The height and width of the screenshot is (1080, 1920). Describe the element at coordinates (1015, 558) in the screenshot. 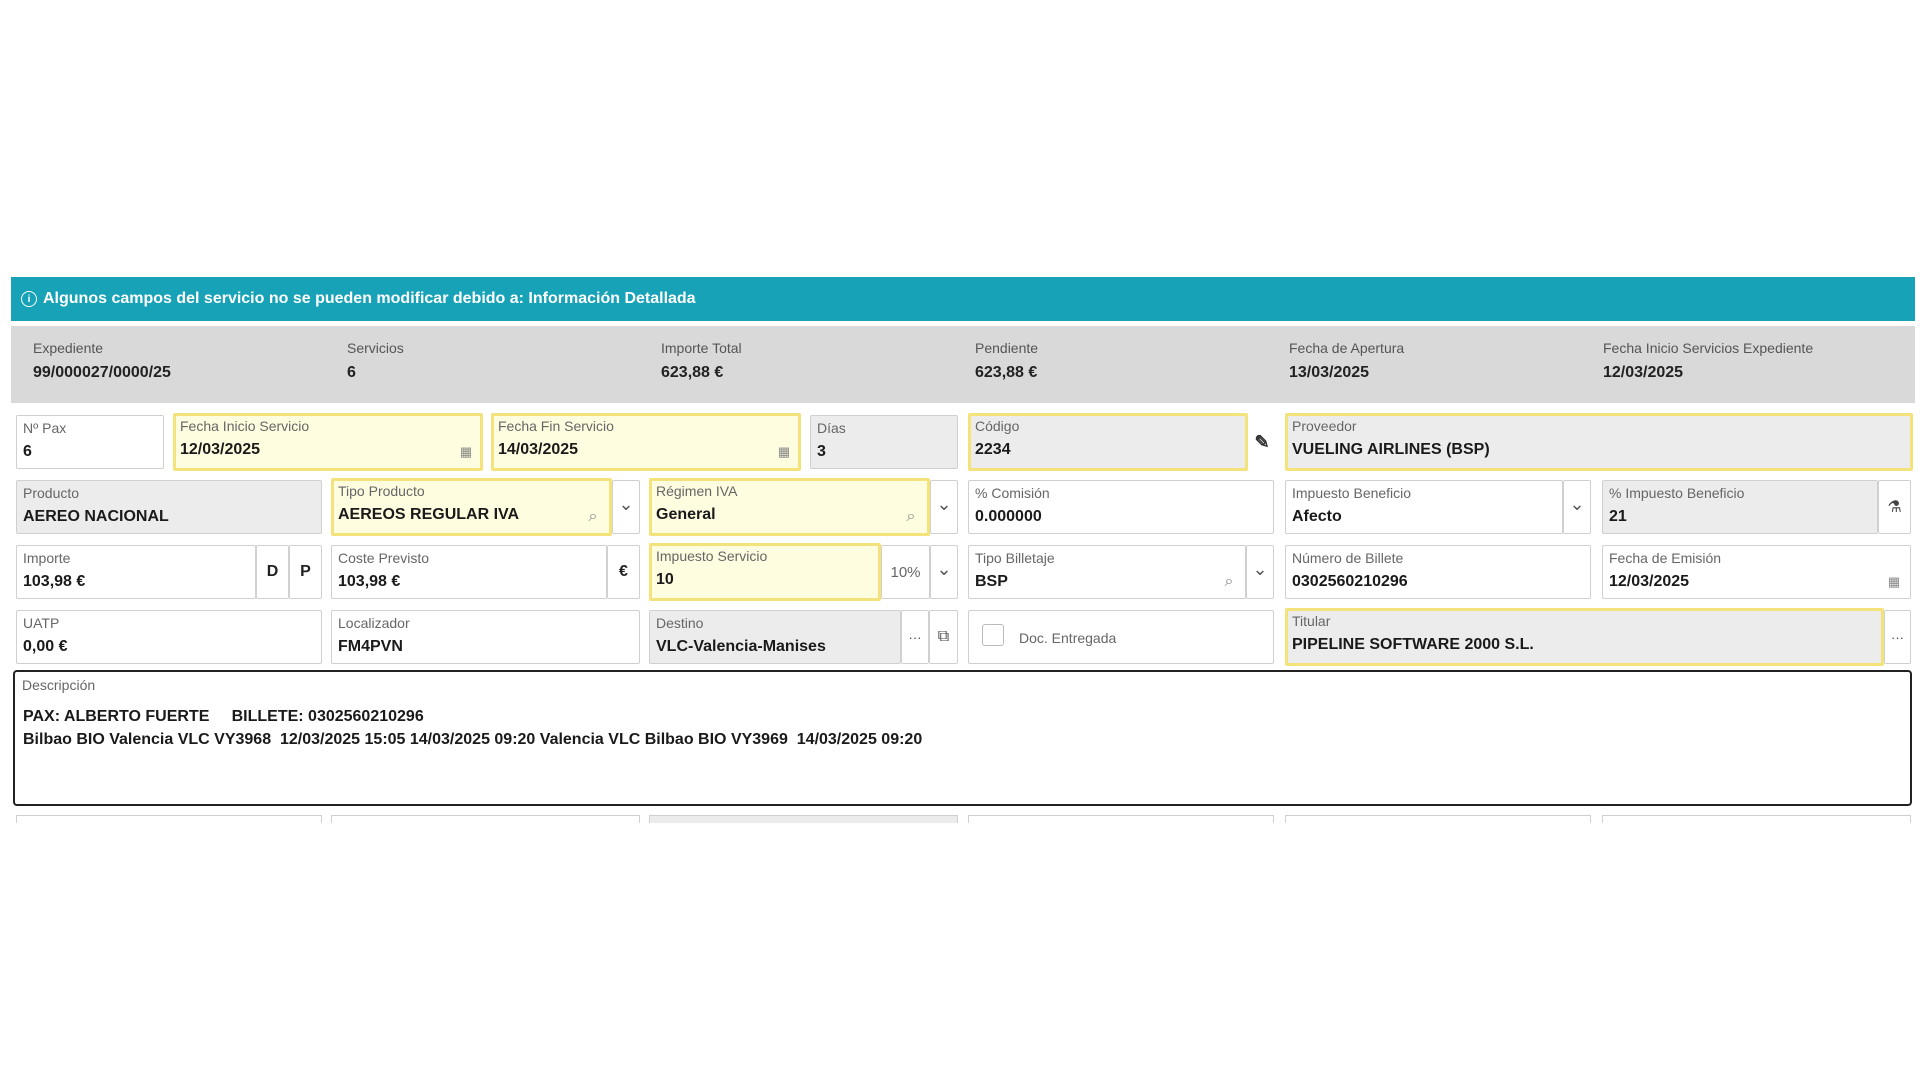

I see `field-label: Tipo Billetaje` at that location.